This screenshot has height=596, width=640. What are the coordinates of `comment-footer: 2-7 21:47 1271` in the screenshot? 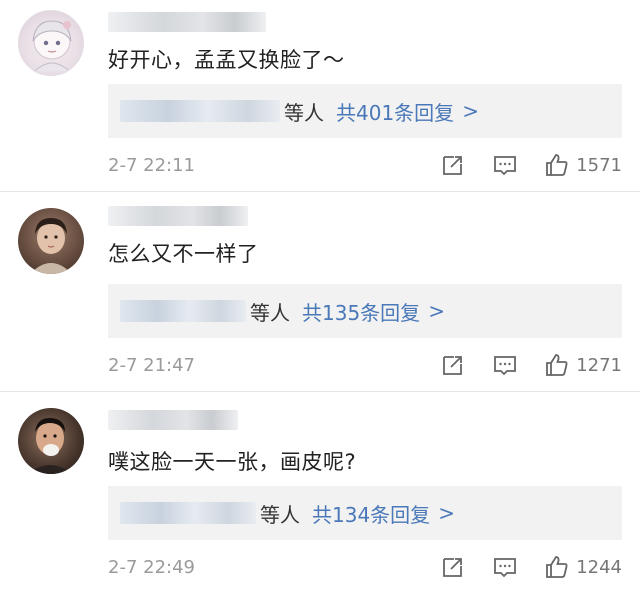 It's located at (365, 365).